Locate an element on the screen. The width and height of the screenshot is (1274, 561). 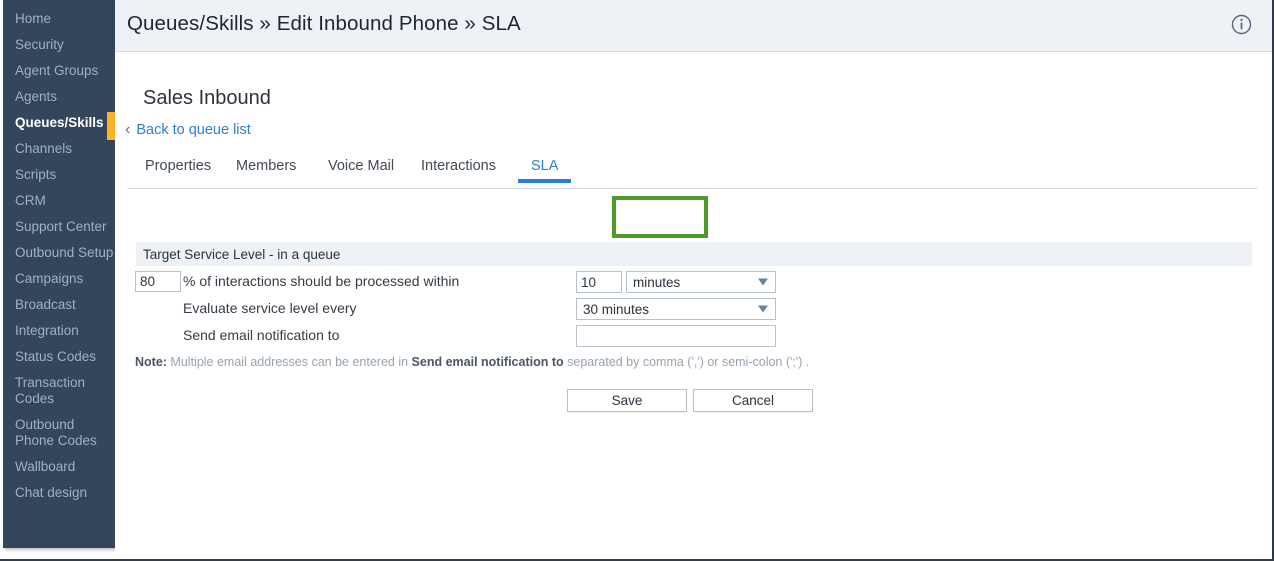
breadcrumb: Queues/Skills » Edit Inbound Phone » SLA is located at coordinates (324, 23).